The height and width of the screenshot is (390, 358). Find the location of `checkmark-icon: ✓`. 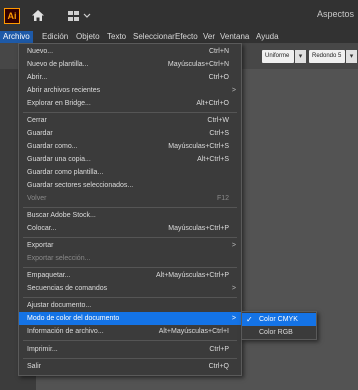

checkmark-icon: ✓ is located at coordinates (249, 319).